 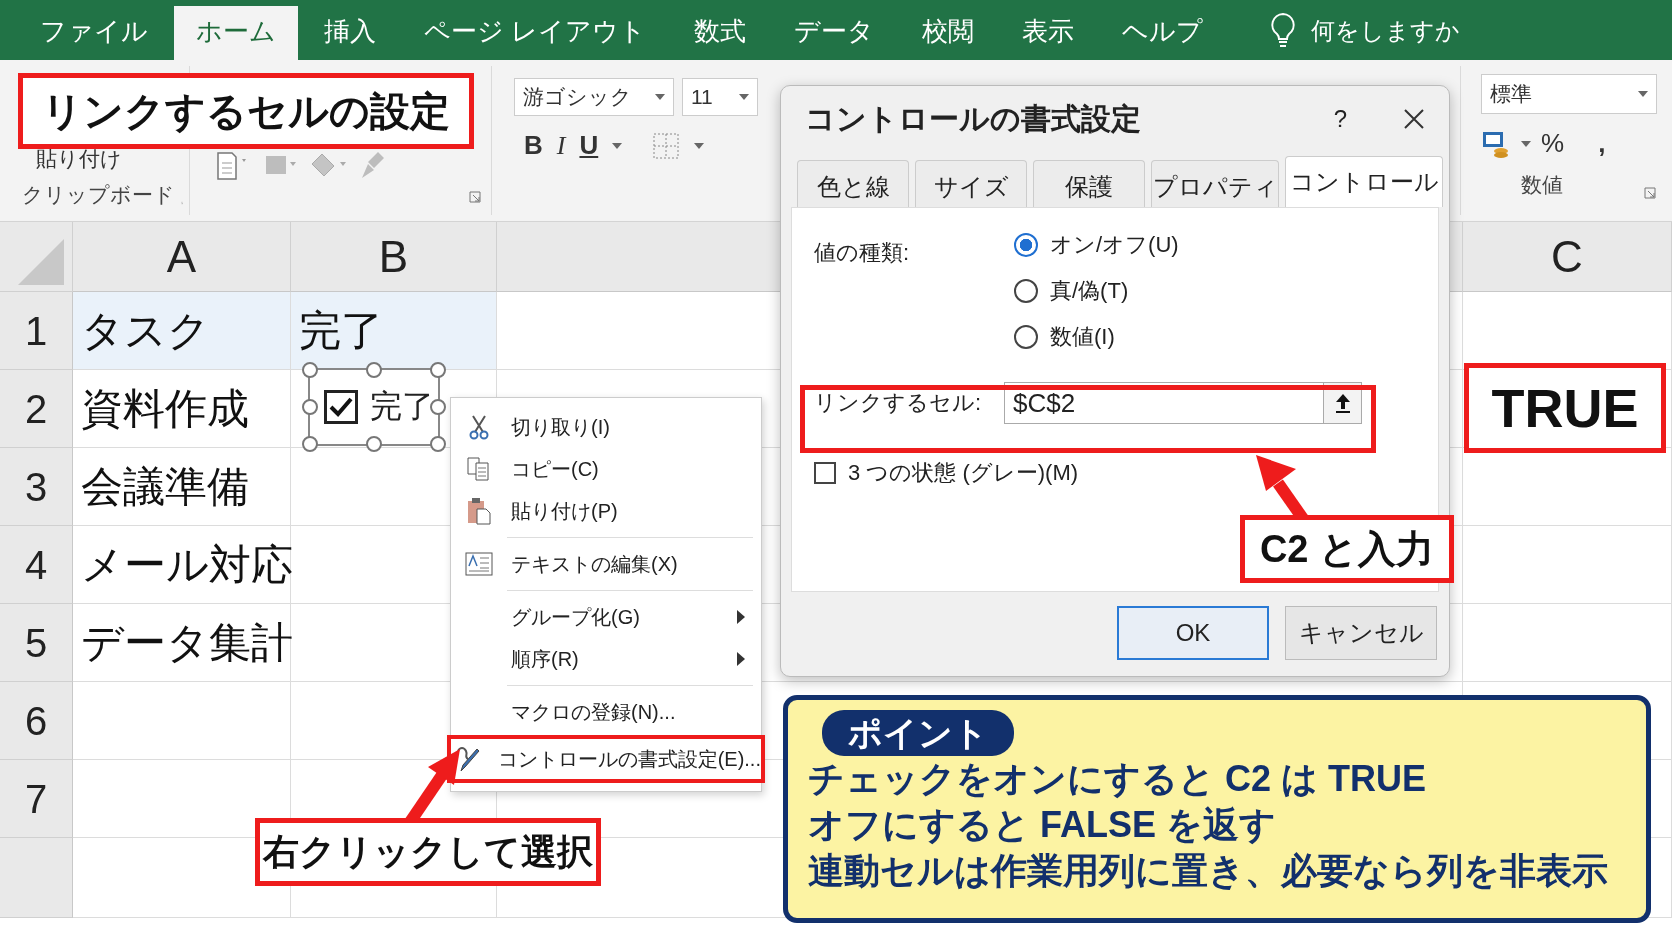 What do you see at coordinates (182, 409) in the screenshot?
I see `table-cell: 資料作成` at bounding box center [182, 409].